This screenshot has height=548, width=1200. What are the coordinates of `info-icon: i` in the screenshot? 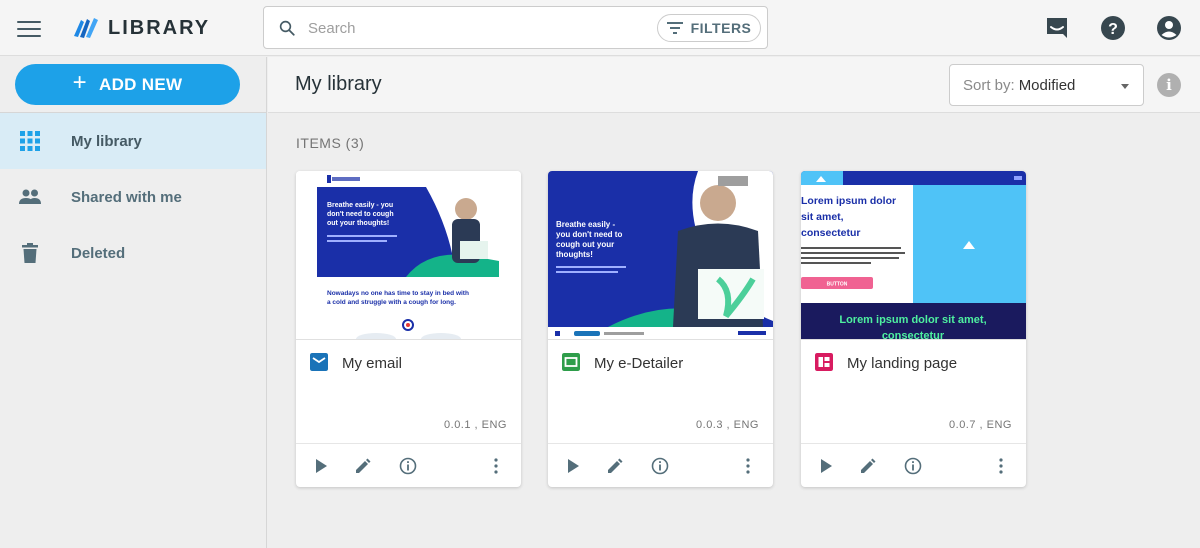 It's located at (1169, 85).